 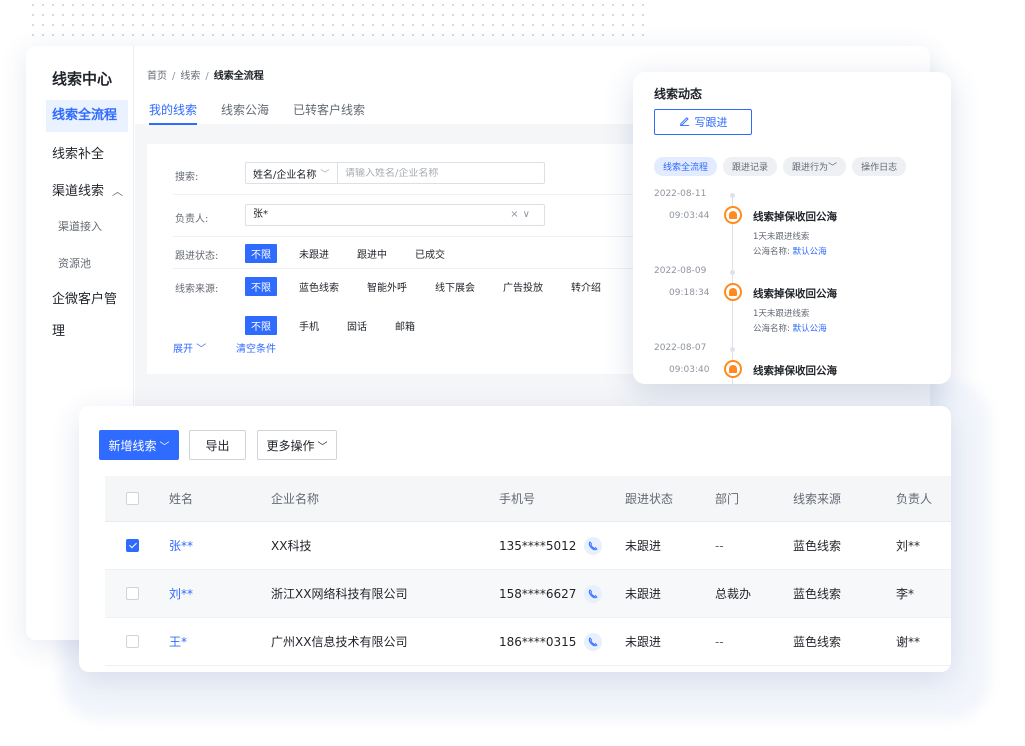 What do you see at coordinates (309, 325) in the screenshot?
I see `contact-option-mobile: 手机` at bounding box center [309, 325].